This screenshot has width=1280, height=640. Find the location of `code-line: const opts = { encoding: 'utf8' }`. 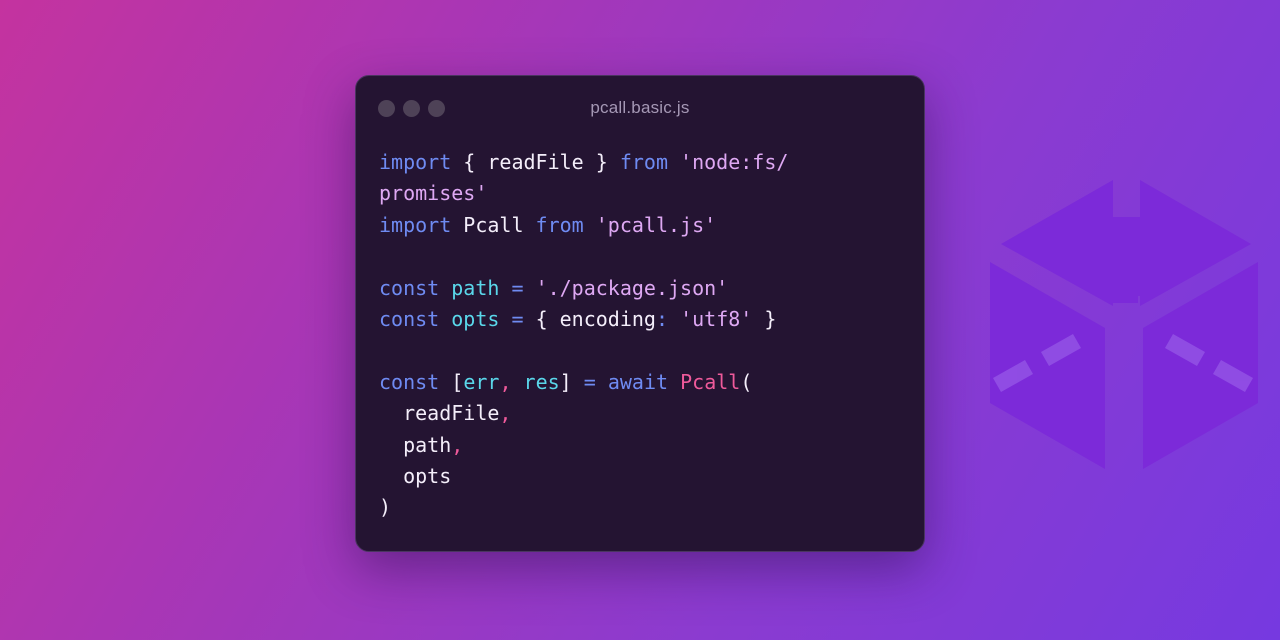

code-line: const opts = { encoding: 'utf8' } is located at coordinates (641, 319).